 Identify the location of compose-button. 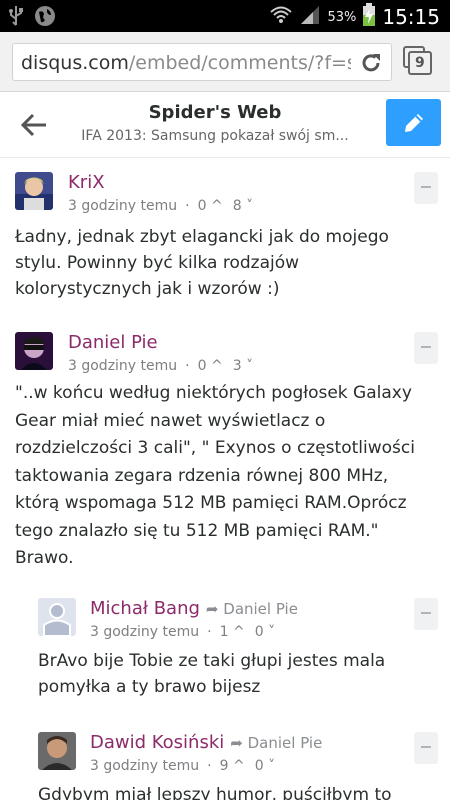
(413, 122).